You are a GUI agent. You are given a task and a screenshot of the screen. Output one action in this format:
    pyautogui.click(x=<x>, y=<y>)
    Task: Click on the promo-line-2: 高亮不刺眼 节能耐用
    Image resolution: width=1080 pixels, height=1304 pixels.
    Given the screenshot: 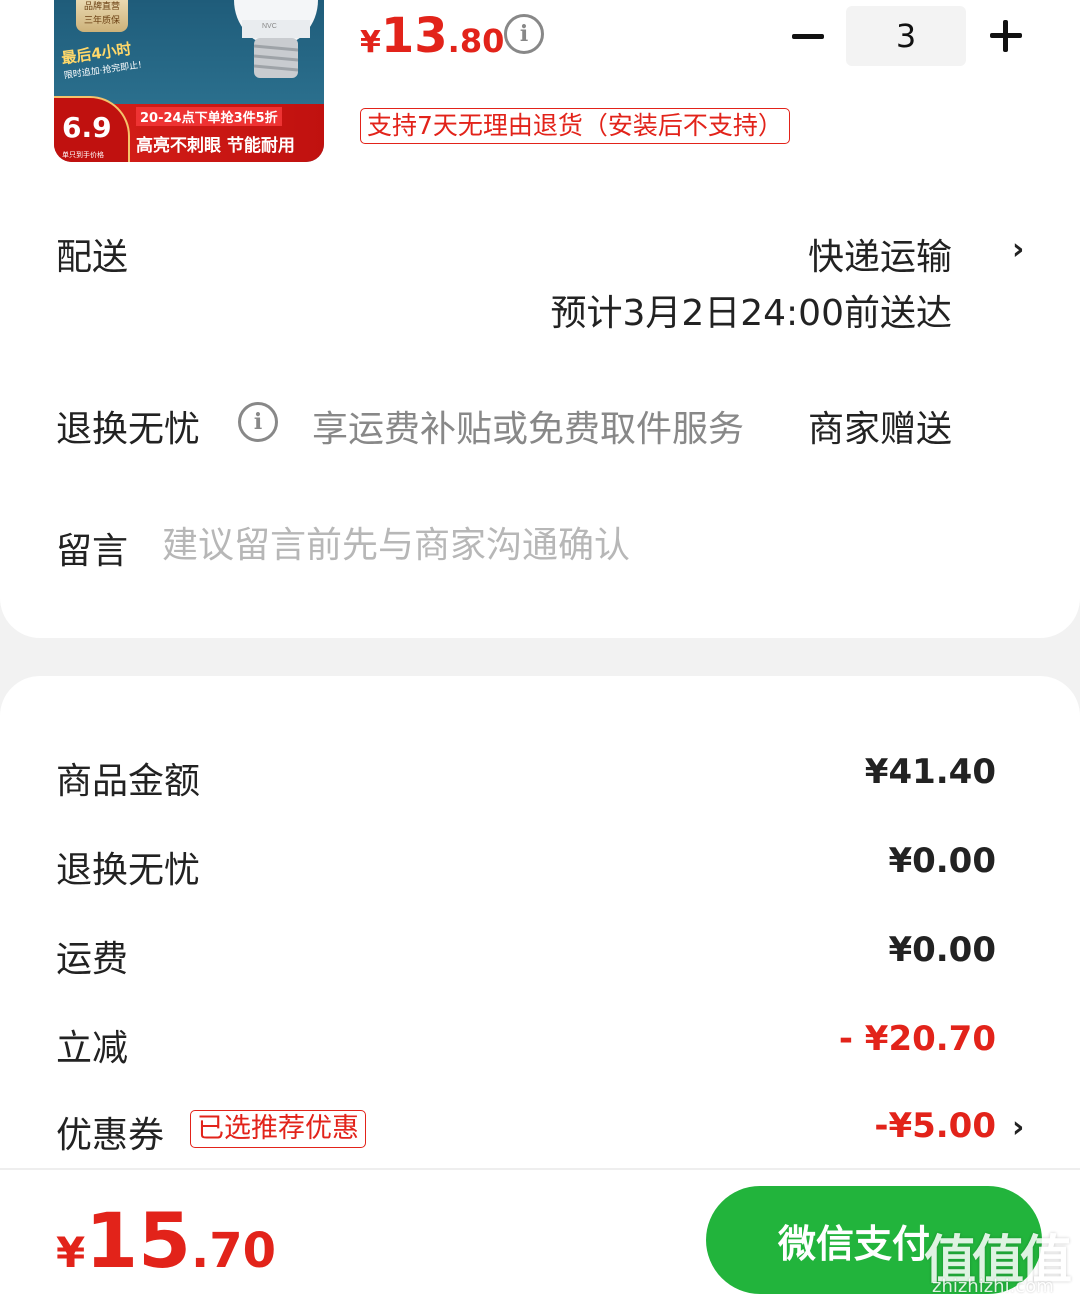 What is the action you would take?
    pyautogui.click(x=215, y=146)
    